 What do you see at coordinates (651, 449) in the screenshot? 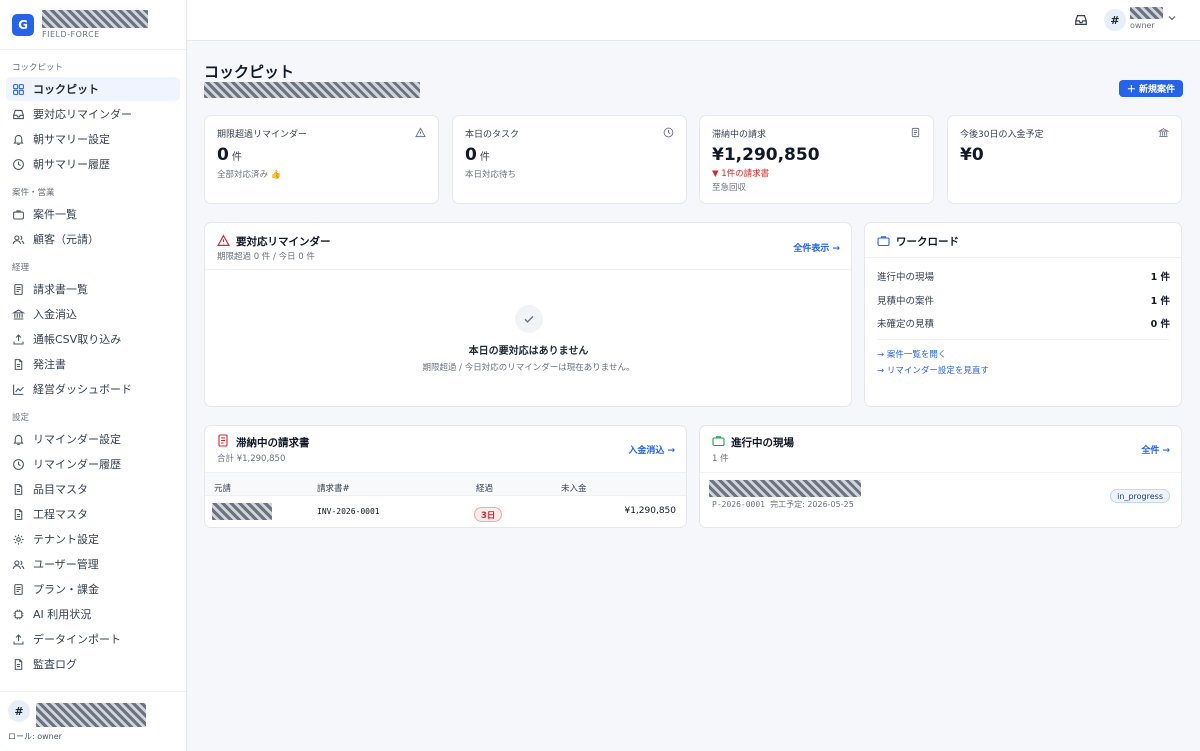
I see `payment-matching-link: 入金消込 →` at bounding box center [651, 449].